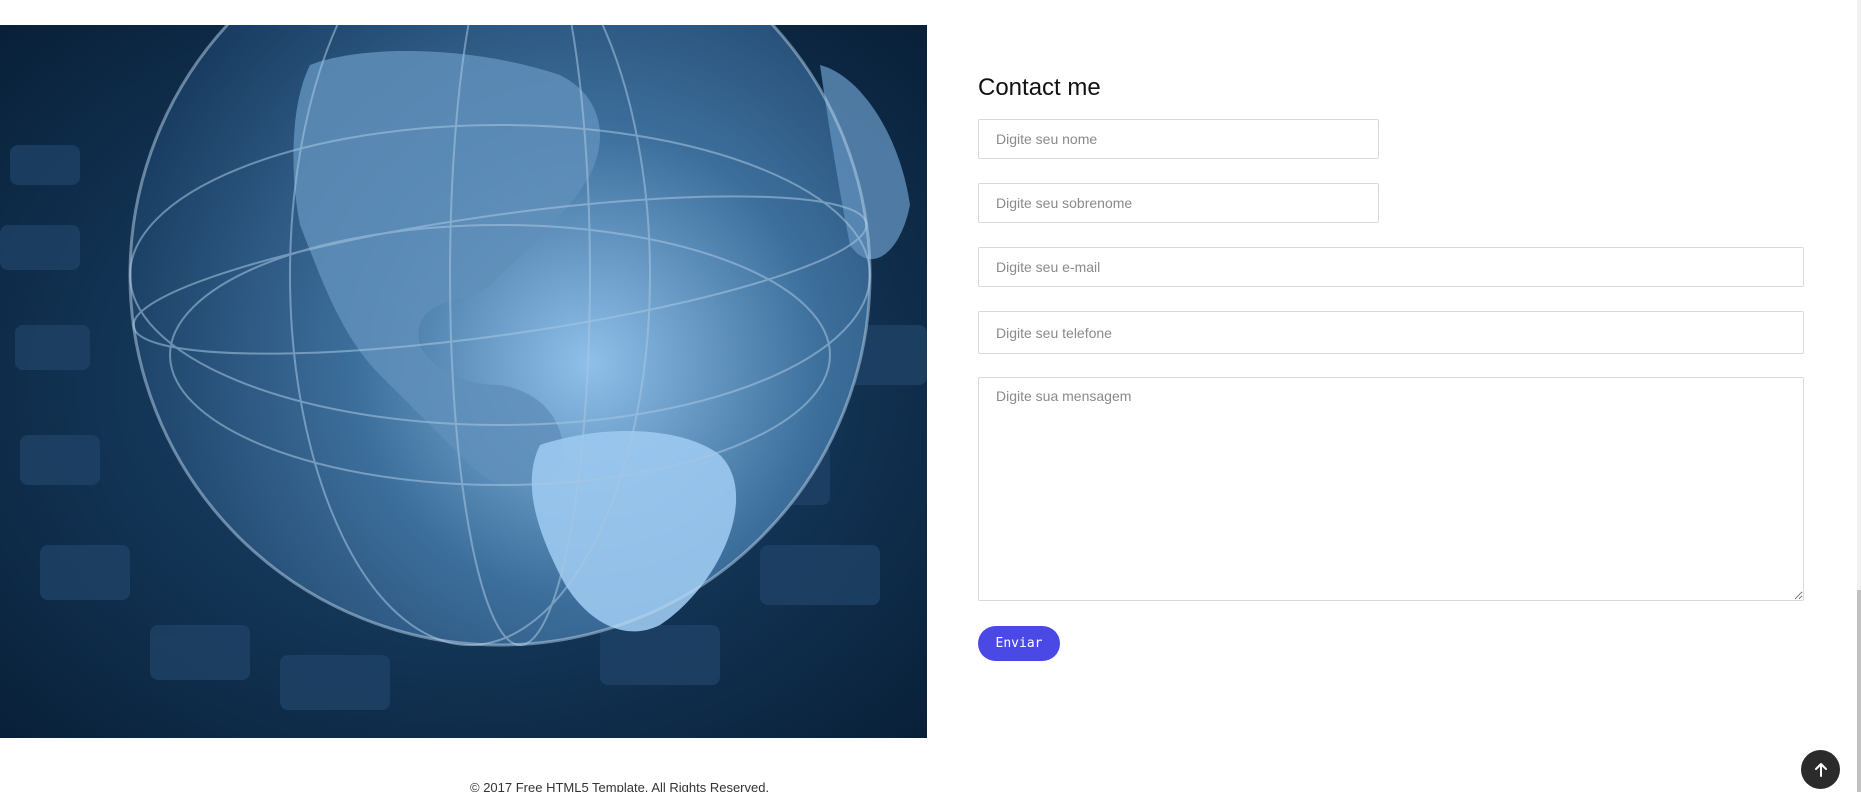  What do you see at coordinates (1391, 332) in the screenshot?
I see `phone-input` at bounding box center [1391, 332].